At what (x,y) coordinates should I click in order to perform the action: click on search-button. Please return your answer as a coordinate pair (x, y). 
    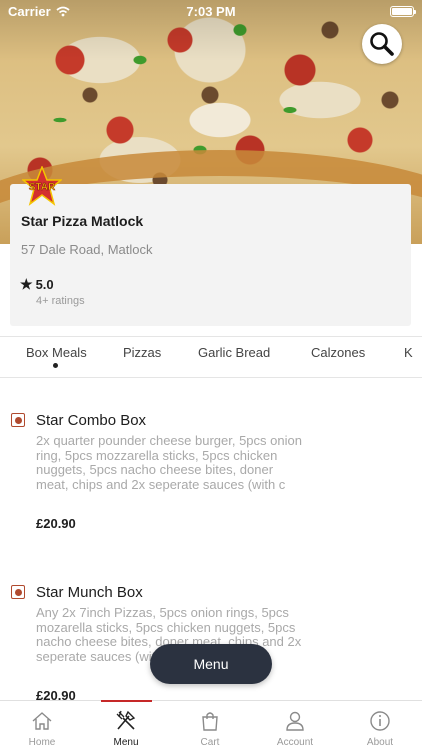
    Looking at the image, I should click on (382, 44).